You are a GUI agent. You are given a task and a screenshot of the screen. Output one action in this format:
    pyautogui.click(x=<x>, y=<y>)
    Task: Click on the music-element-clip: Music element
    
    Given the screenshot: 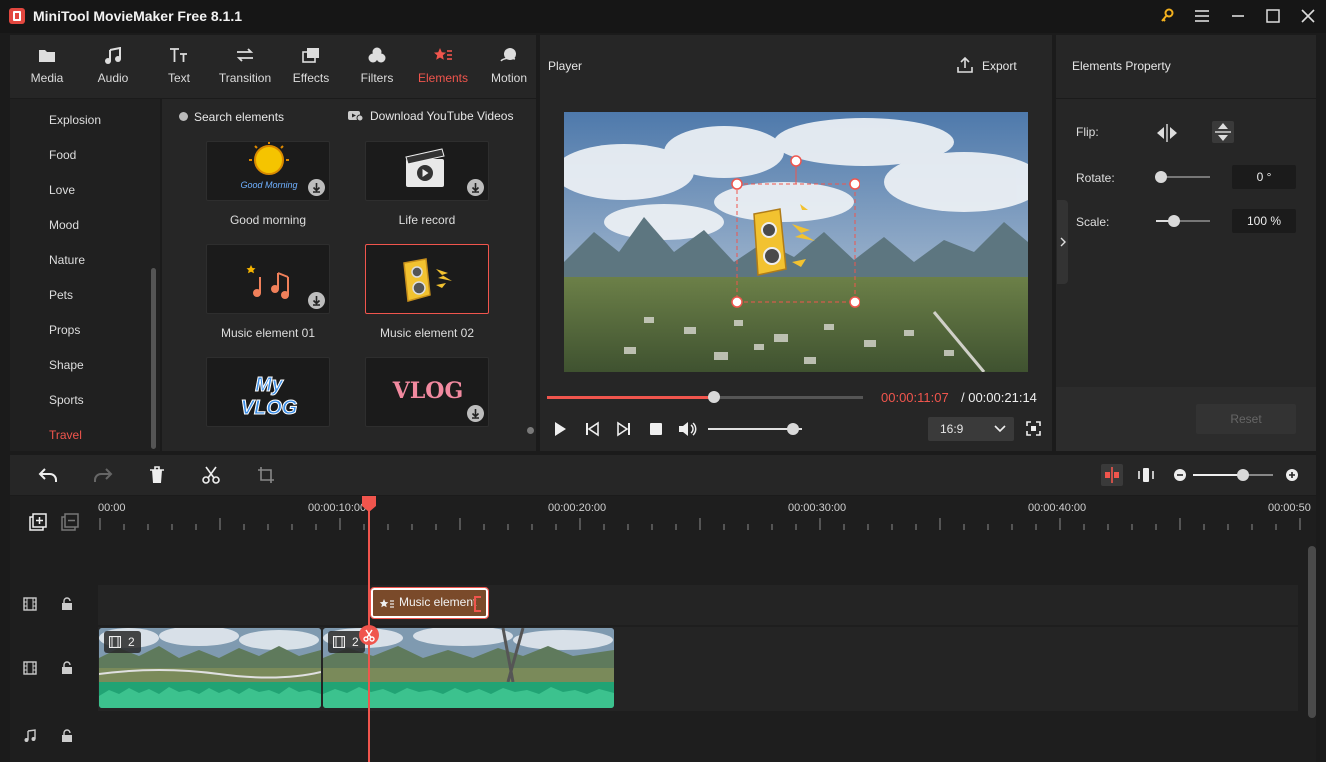 What is the action you would take?
    pyautogui.click(x=429, y=603)
    